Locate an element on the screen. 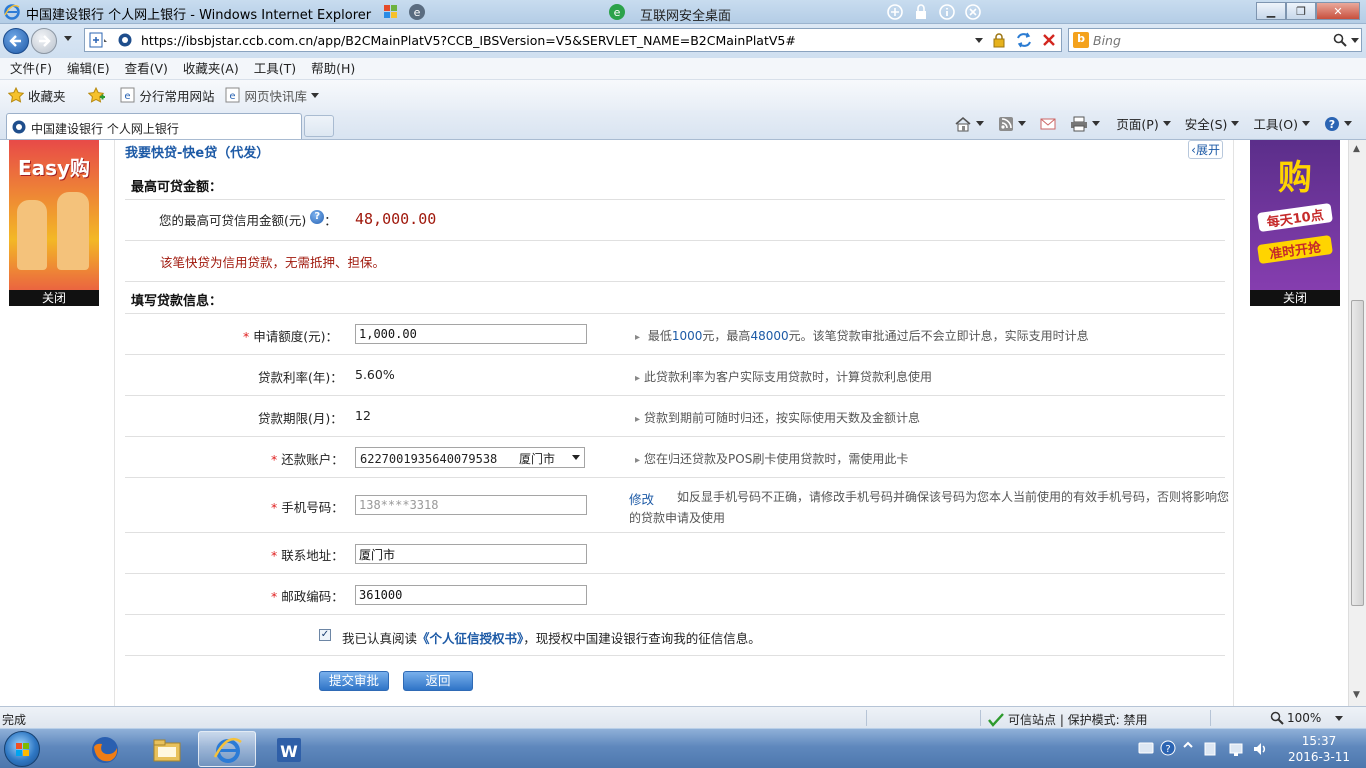  keyboard-icon is located at coordinates (1146, 748).